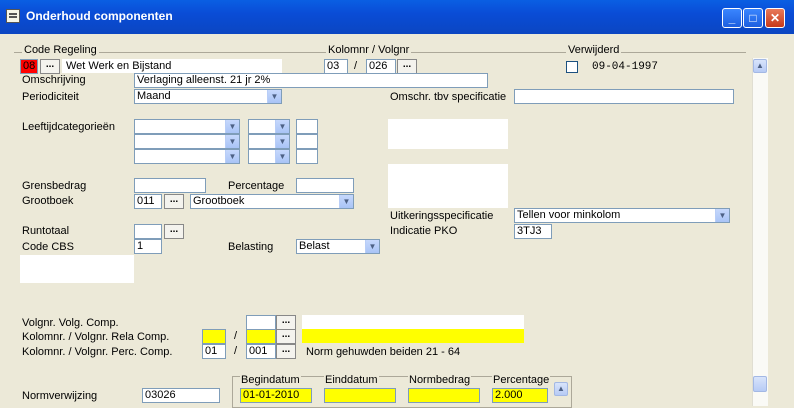  Describe the element at coordinates (48, 247) in the screenshot. I see `code-cbs-label: Code CBS` at that location.